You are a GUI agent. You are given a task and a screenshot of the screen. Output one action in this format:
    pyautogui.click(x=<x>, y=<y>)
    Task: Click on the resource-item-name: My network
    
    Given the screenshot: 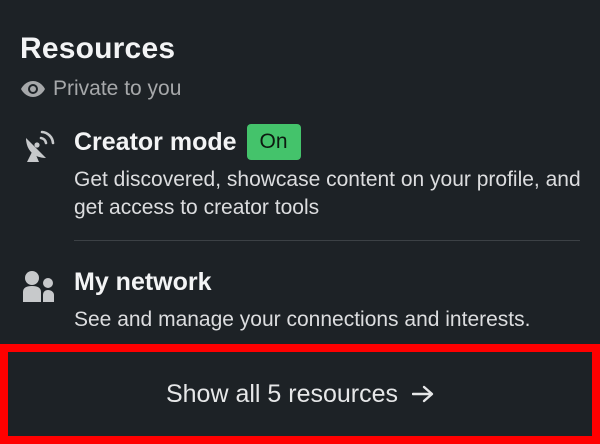 What is the action you would take?
    pyautogui.click(x=143, y=281)
    